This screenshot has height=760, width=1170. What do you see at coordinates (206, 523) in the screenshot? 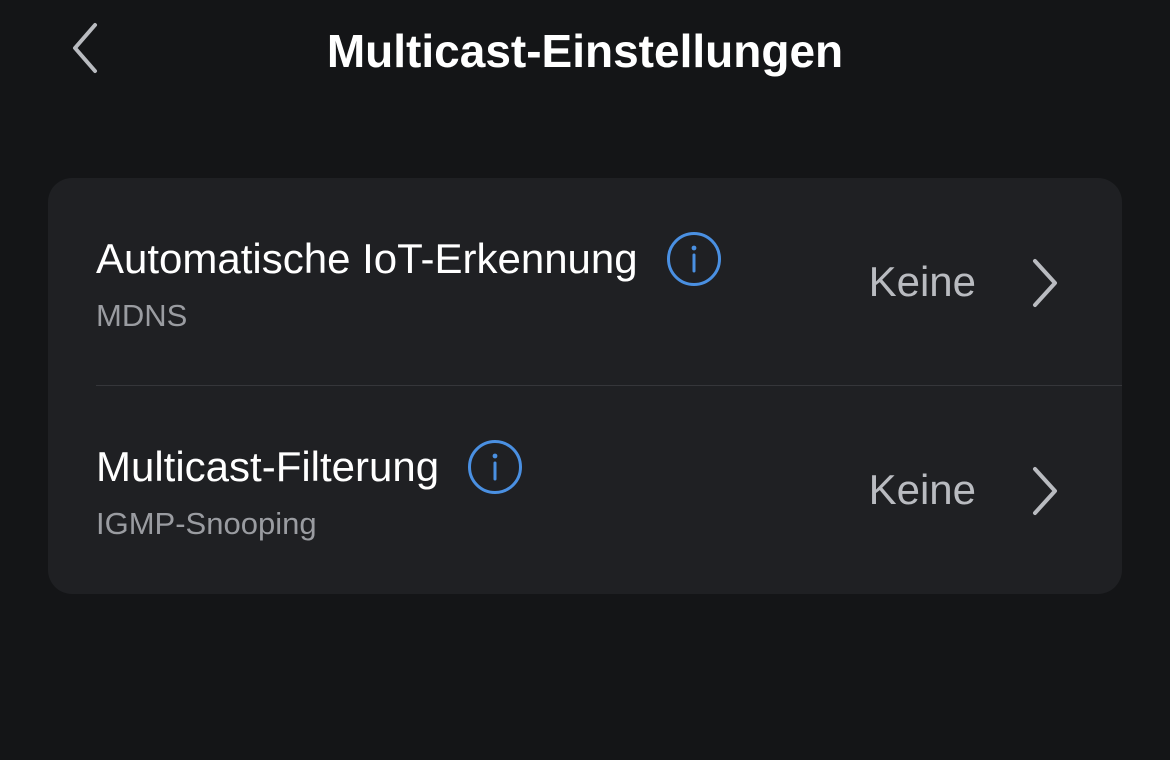
I see `setting-subtitle: IGMP-Snooping` at bounding box center [206, 523].